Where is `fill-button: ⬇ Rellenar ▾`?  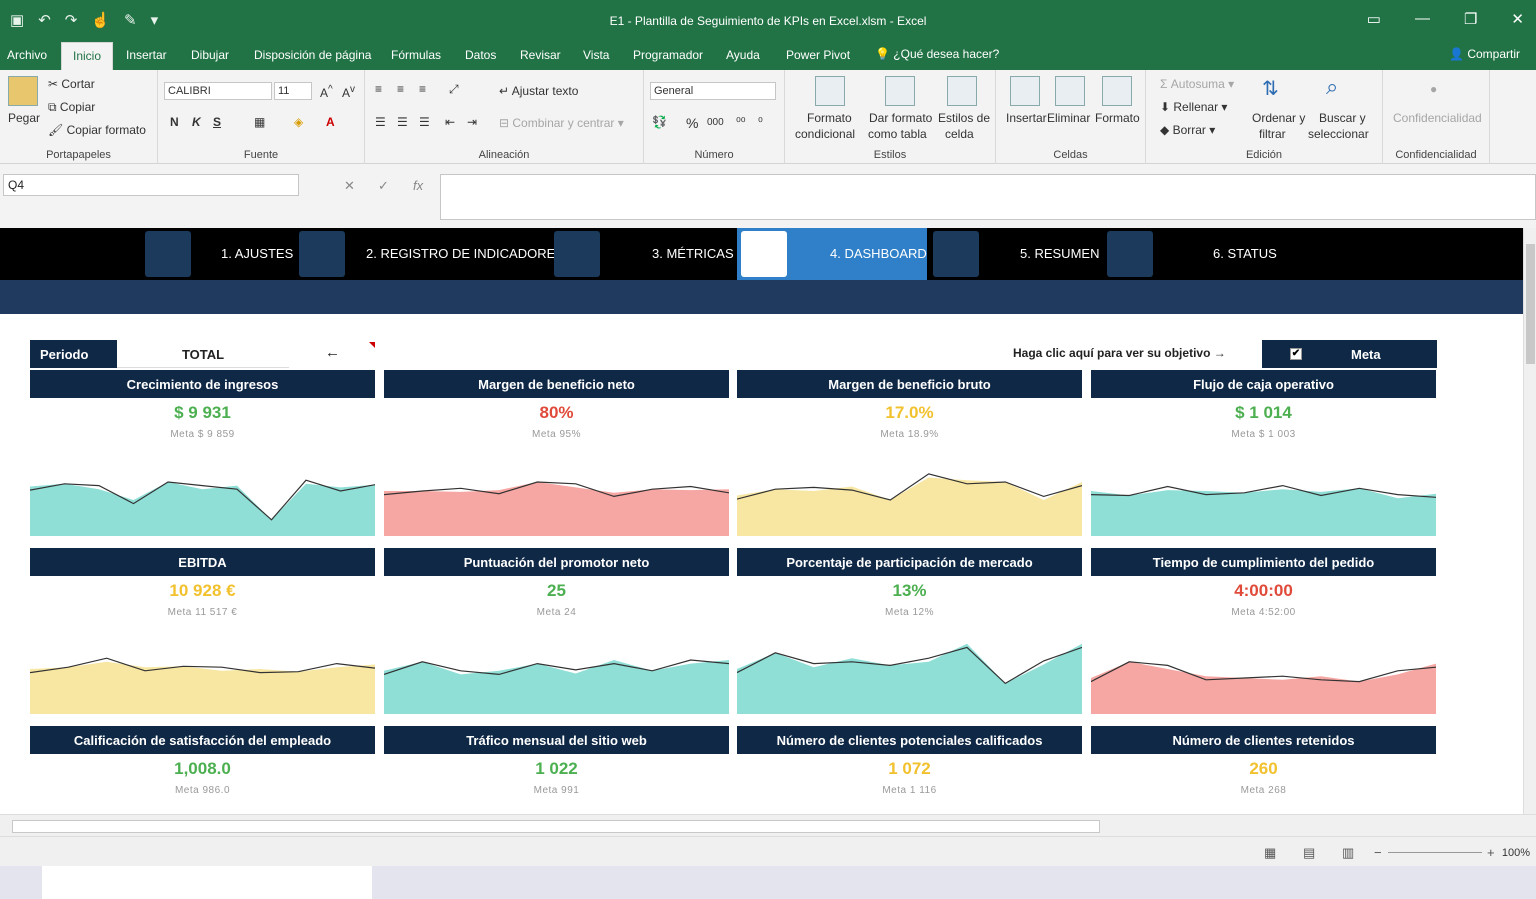
fill-button: ⬇ Rellenar ▾ is located at coordinates (1193, 107).